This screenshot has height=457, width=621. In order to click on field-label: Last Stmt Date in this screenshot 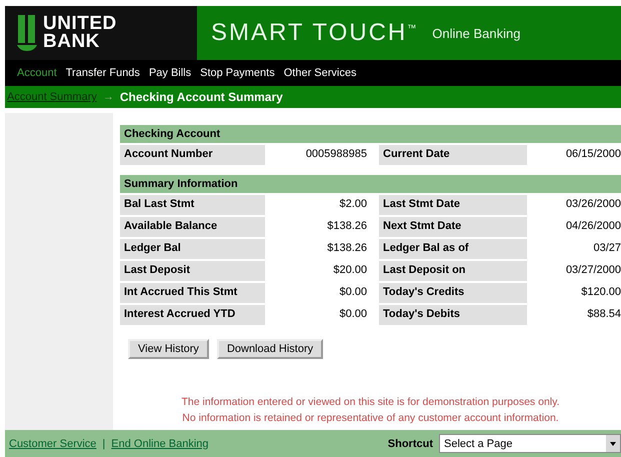, I will do `click(453, 205)`.